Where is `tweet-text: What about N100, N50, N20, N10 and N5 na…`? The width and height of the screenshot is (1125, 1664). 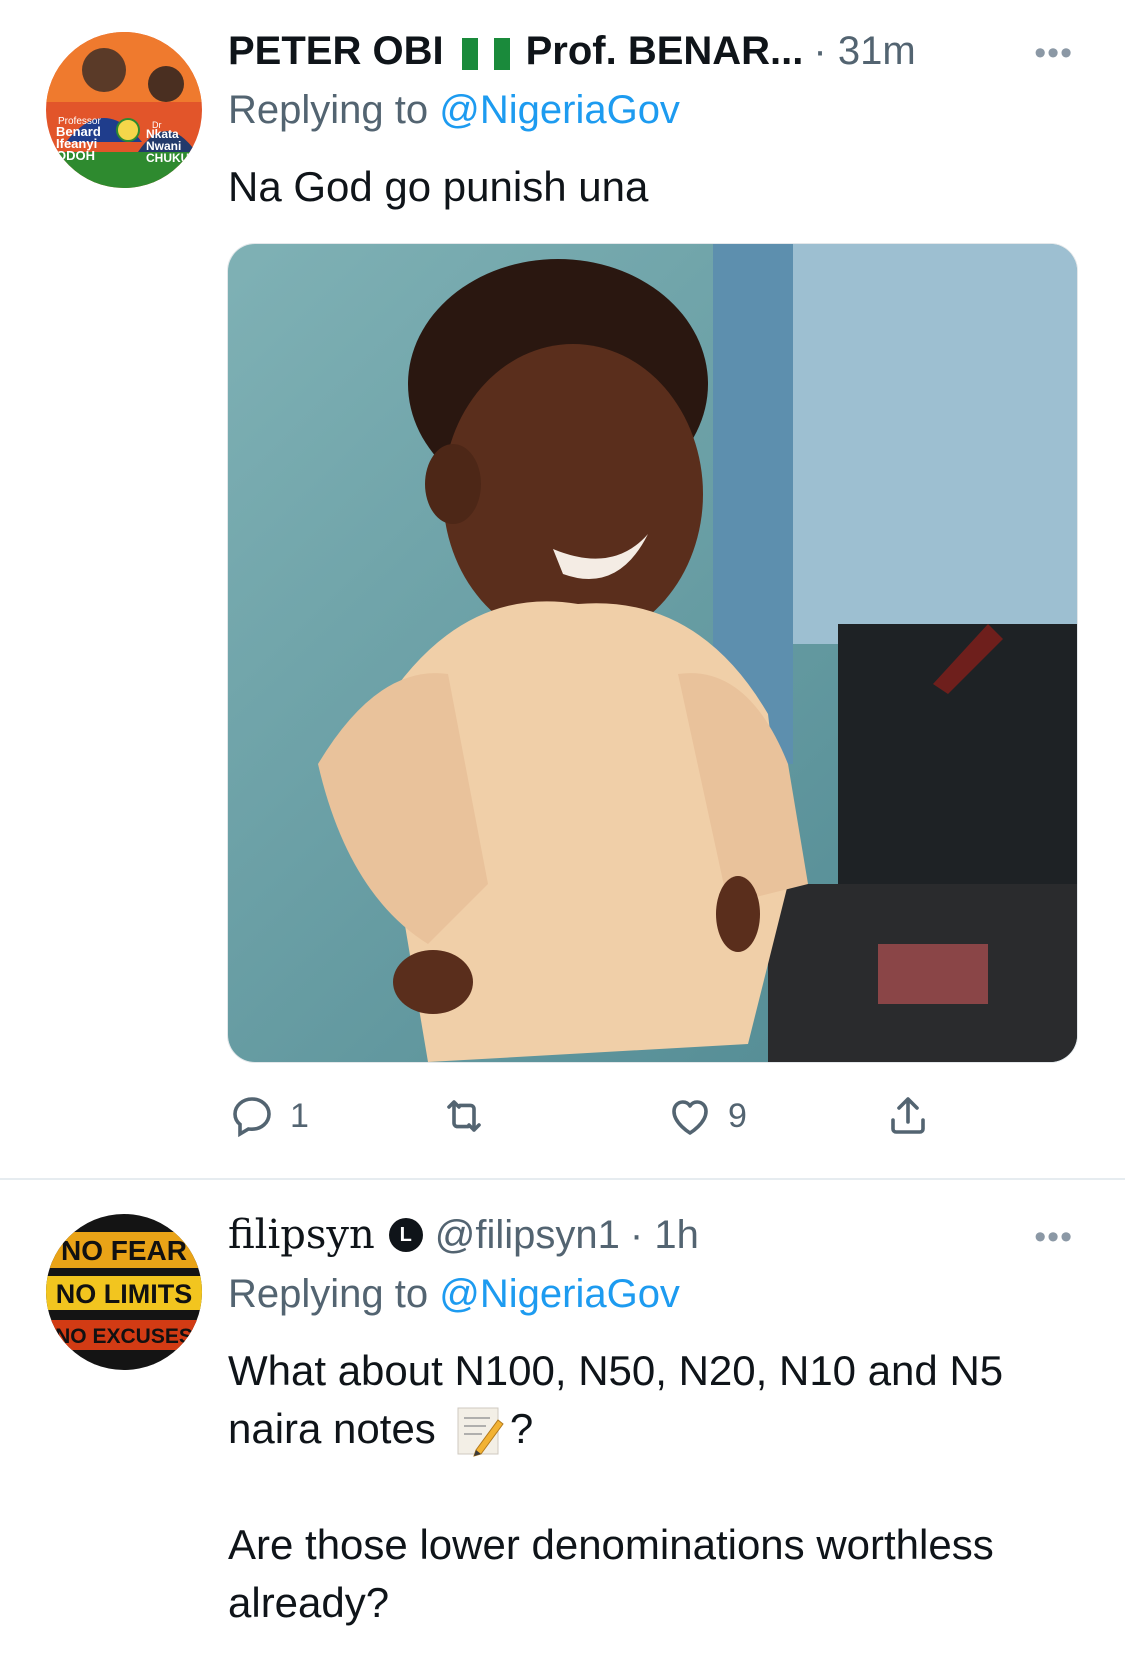 tweet-text: What about N100, N50, N20, N10 and N5 na… is located at coordinates (658, 1487).